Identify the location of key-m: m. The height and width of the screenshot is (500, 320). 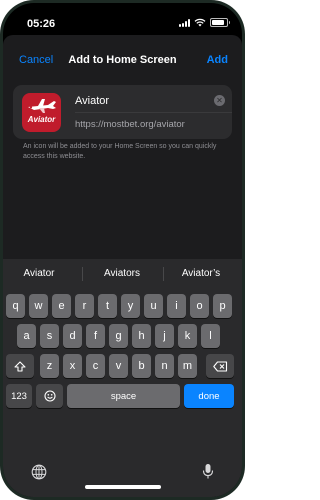
(187, 366).